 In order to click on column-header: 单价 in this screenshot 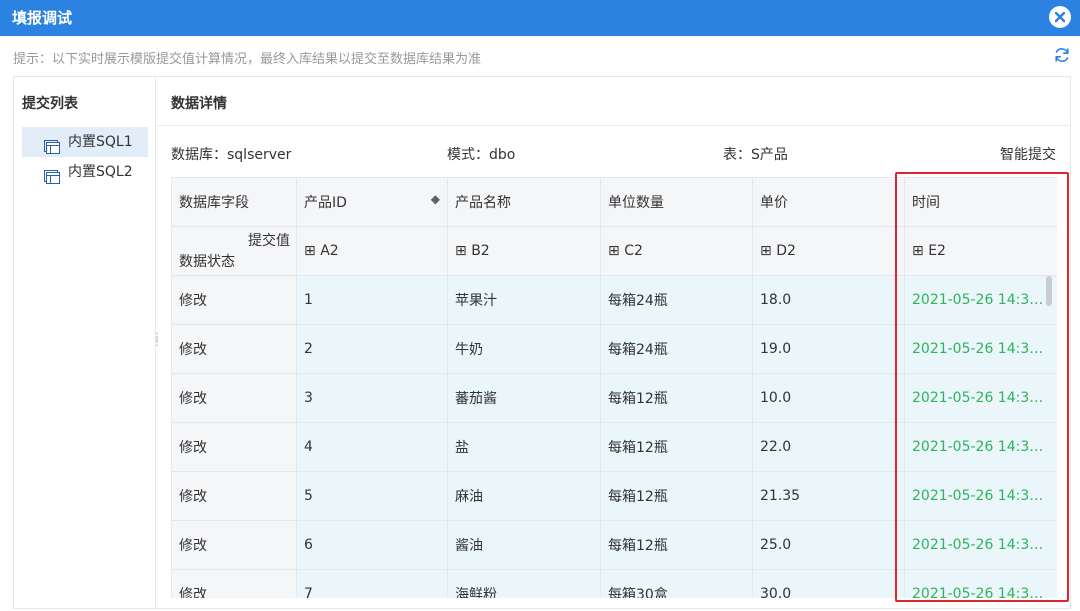, I will do `click(828, 202)`.